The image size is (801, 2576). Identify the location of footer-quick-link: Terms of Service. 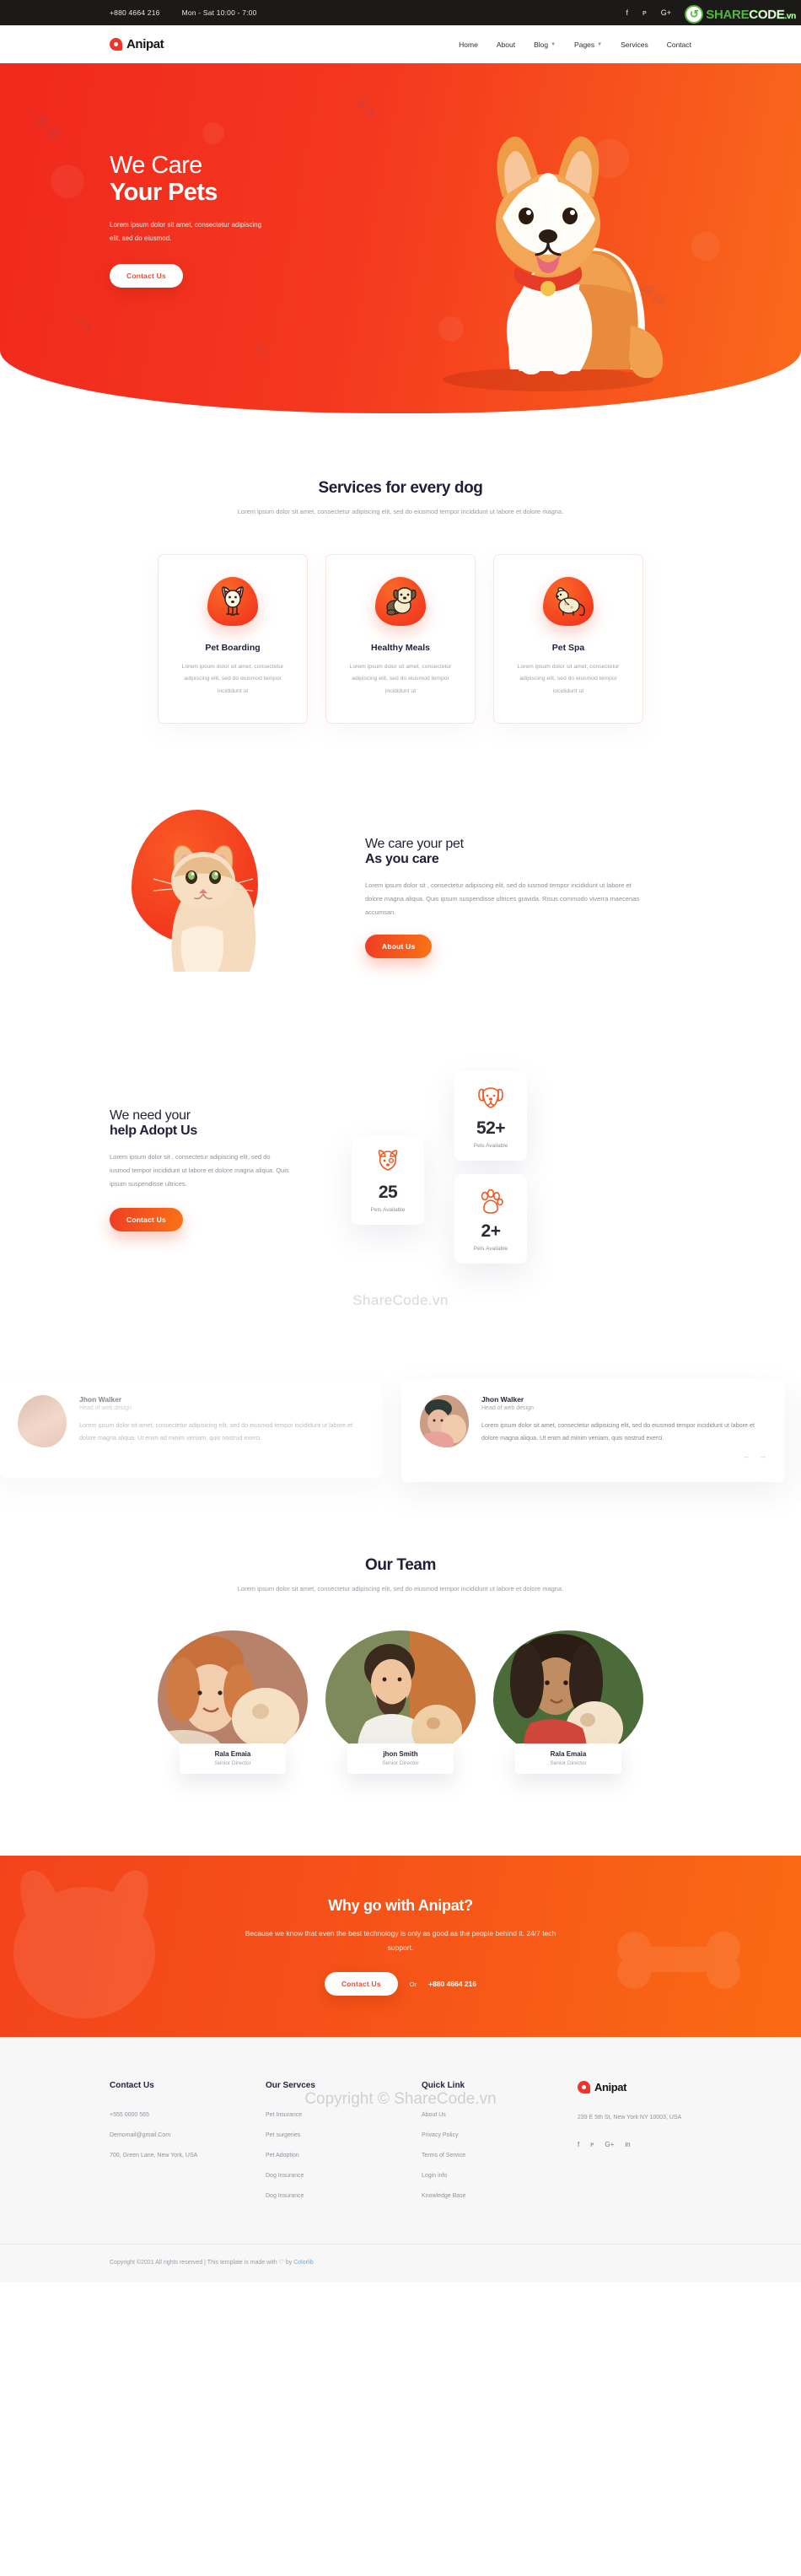
(478, 2156).